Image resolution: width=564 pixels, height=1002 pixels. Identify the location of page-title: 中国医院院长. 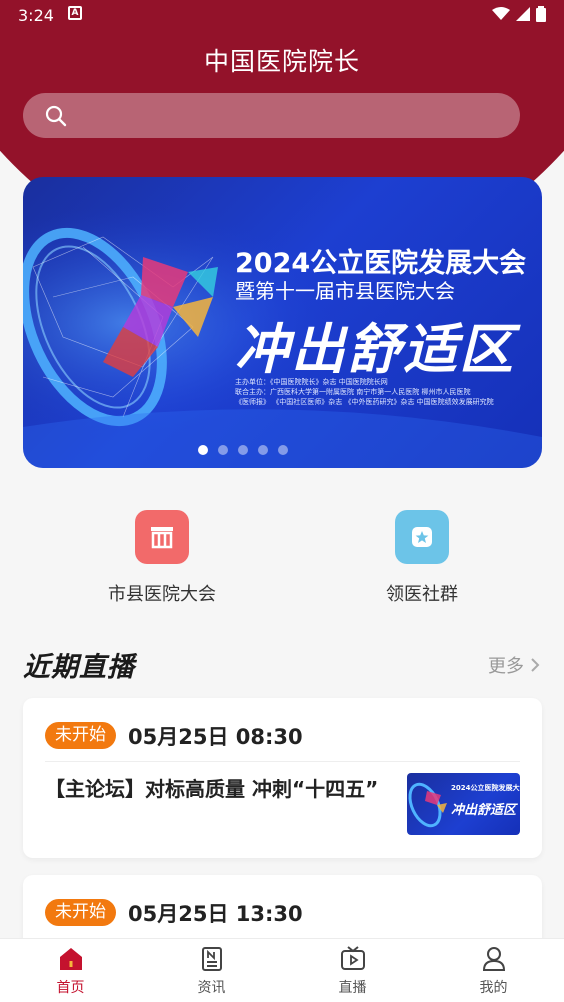
(281, 61).